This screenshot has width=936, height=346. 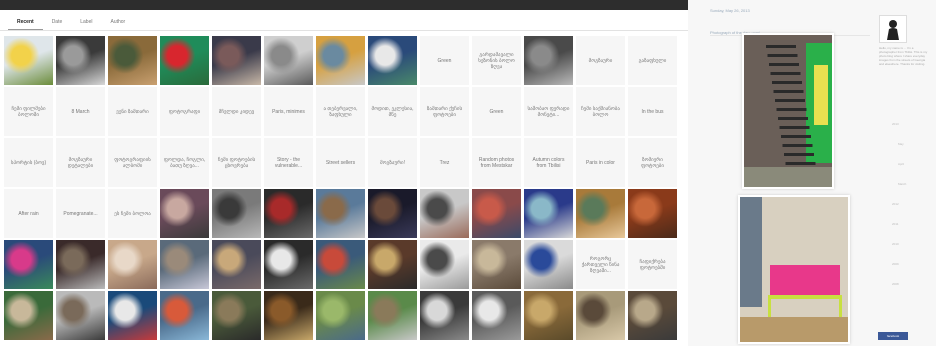 What do you see at coordinates (236, 111) in the screenshot?
I see `album-label-tile: მჩვლდი კიდევ` at bounding box center [236, 111].